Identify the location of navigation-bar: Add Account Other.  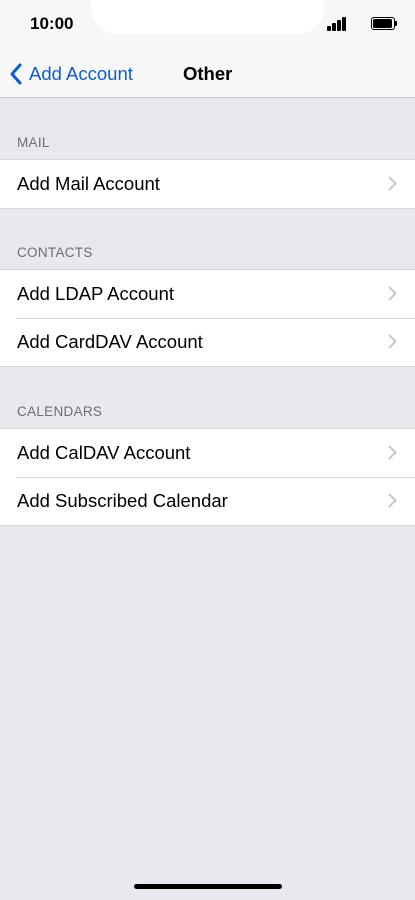
(207, 74).